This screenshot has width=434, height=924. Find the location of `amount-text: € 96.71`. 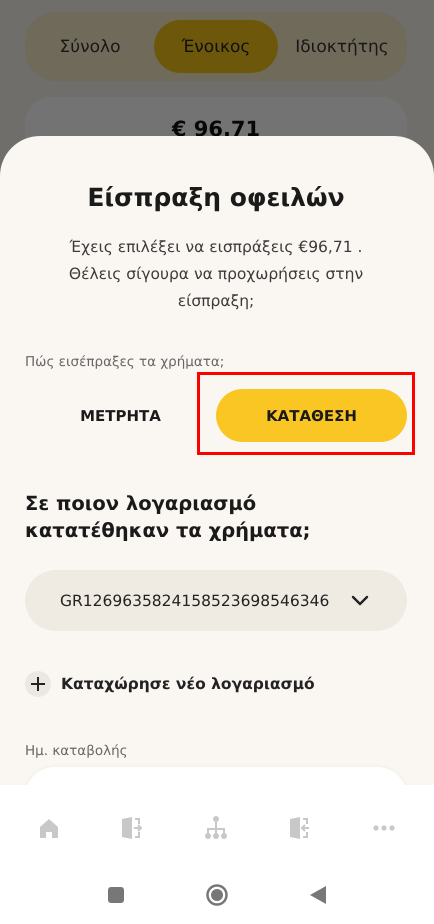

amount-text: € 96.71 is located at coordinates (216, 130).